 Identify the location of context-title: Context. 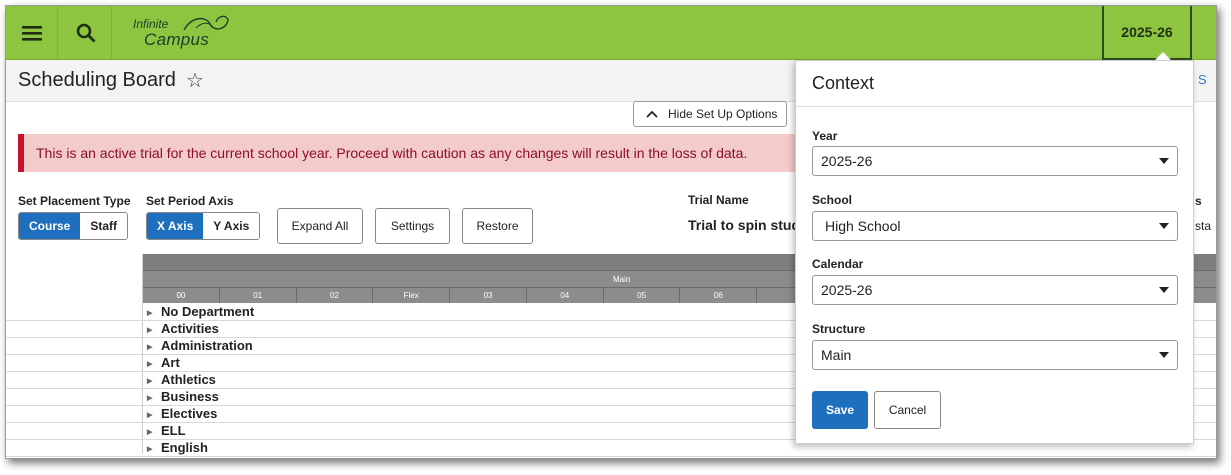
(843, 83).